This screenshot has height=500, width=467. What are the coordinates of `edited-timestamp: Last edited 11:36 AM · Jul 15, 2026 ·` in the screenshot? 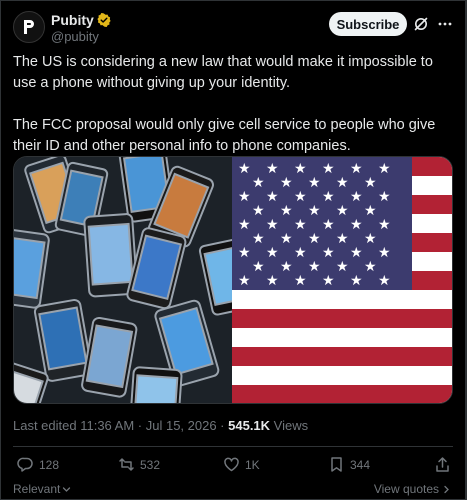 It's located at (120, 425).